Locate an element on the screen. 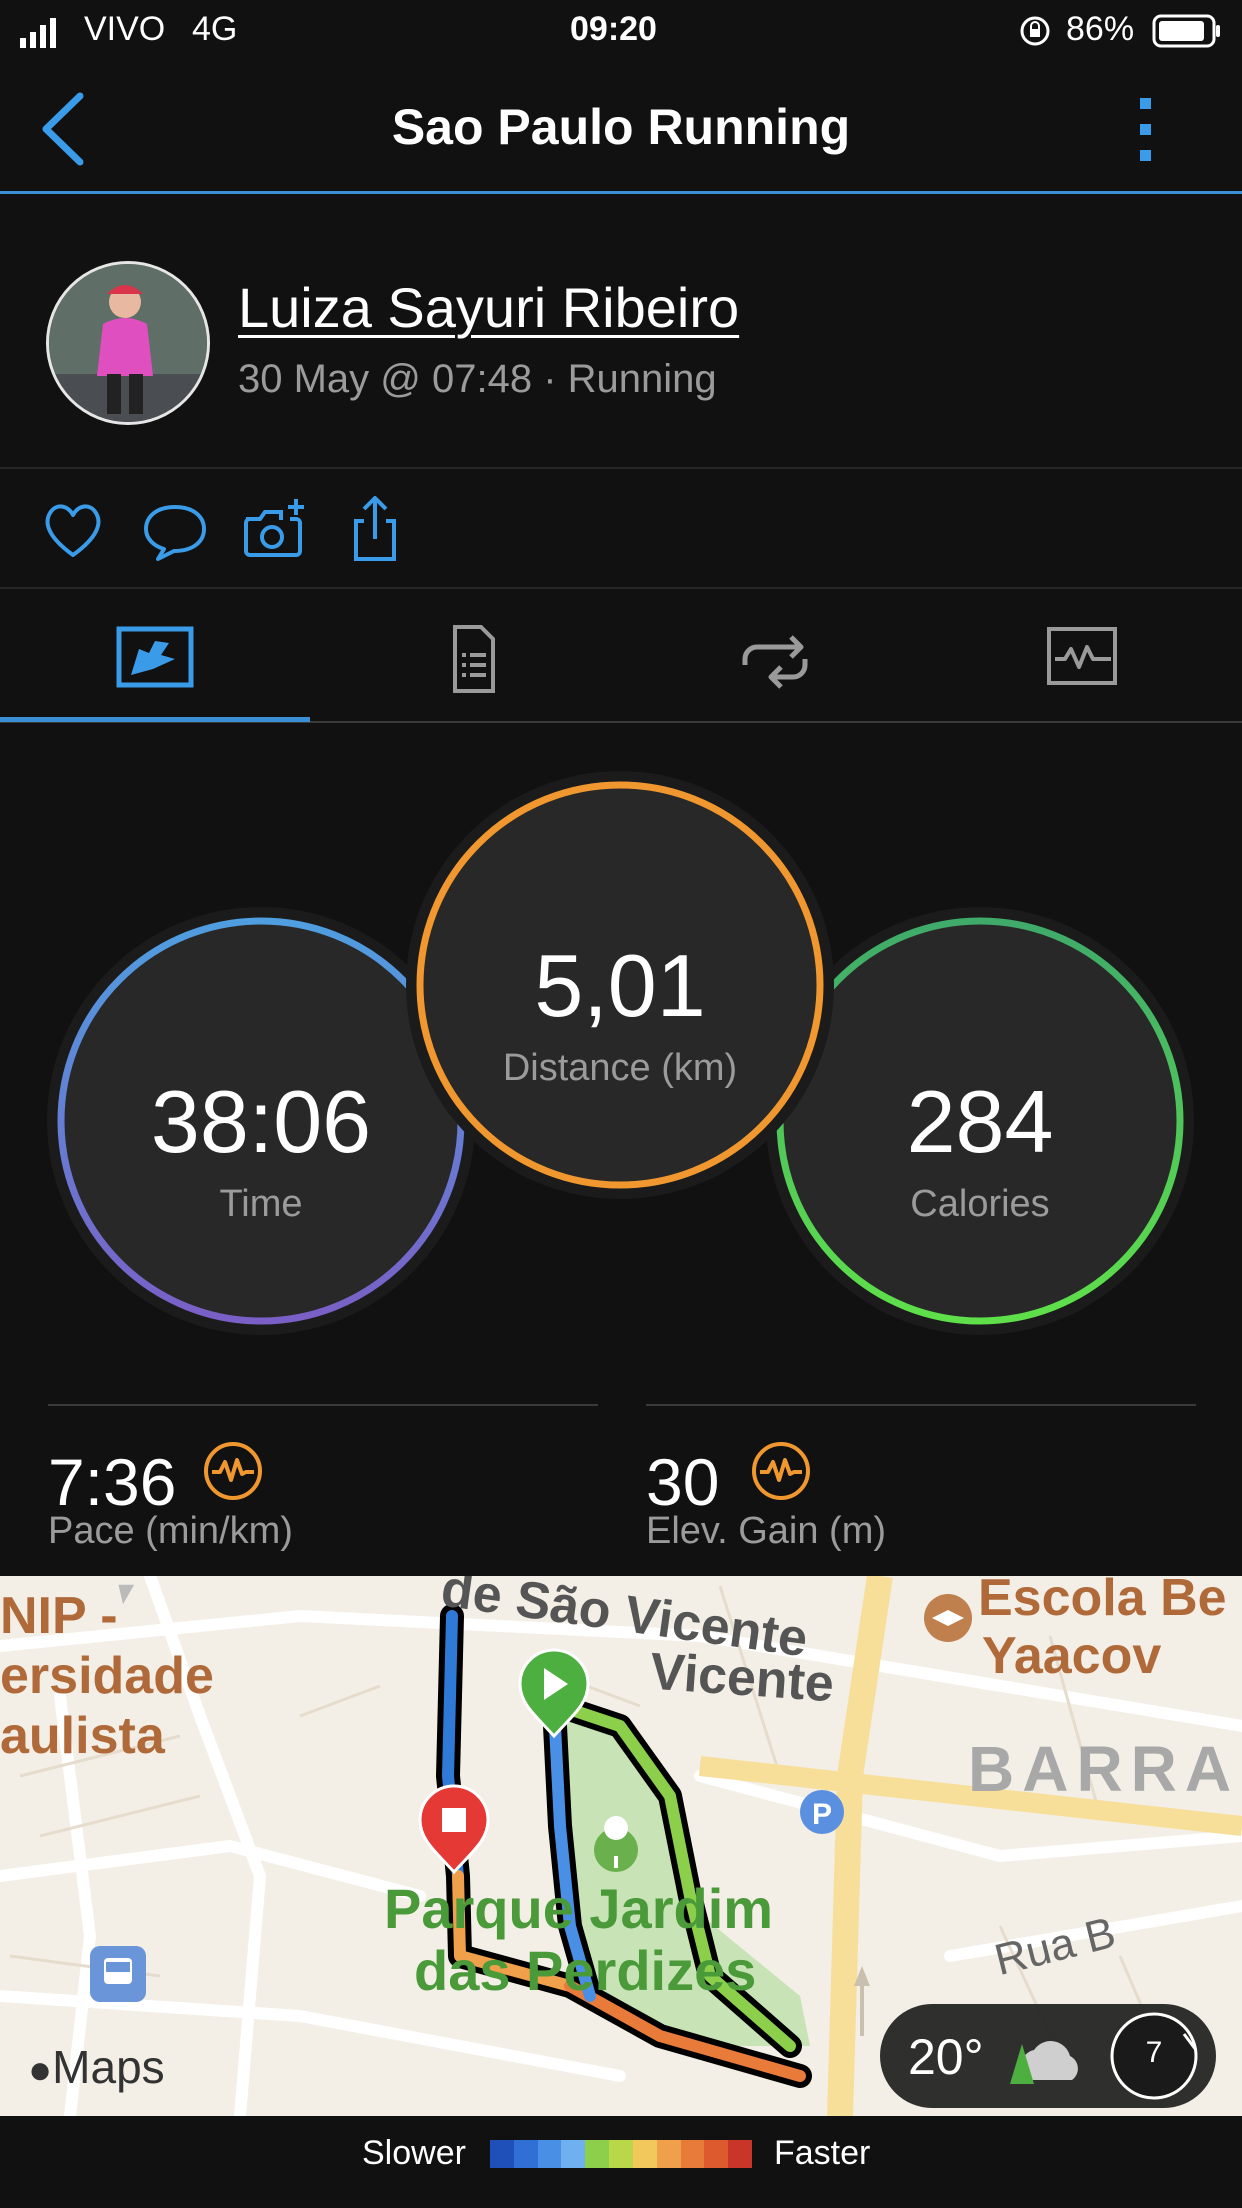  school-label-2: Yaacov is located at coordinates (1072, 1656).